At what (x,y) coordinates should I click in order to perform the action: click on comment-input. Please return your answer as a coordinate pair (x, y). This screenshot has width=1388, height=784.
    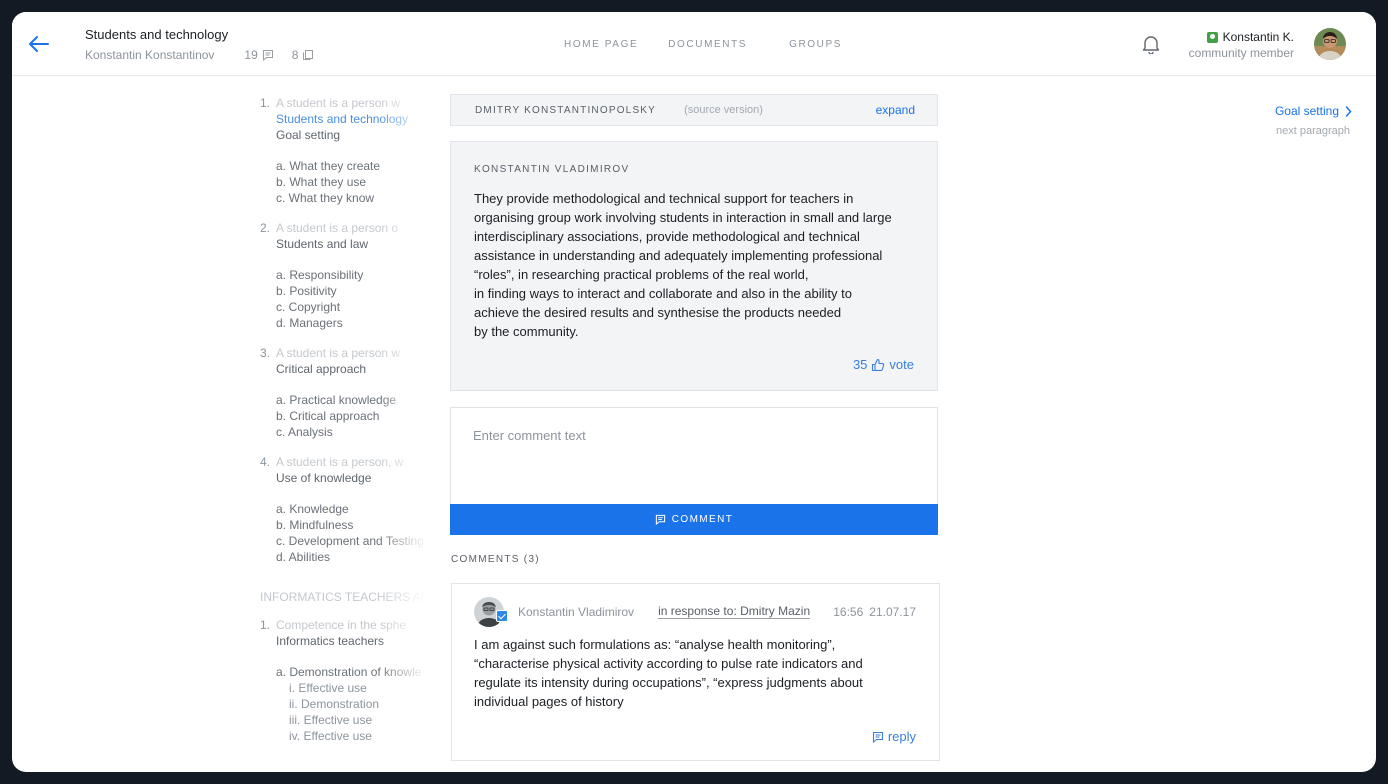
    Looking at the image, I should click on (694, 458).